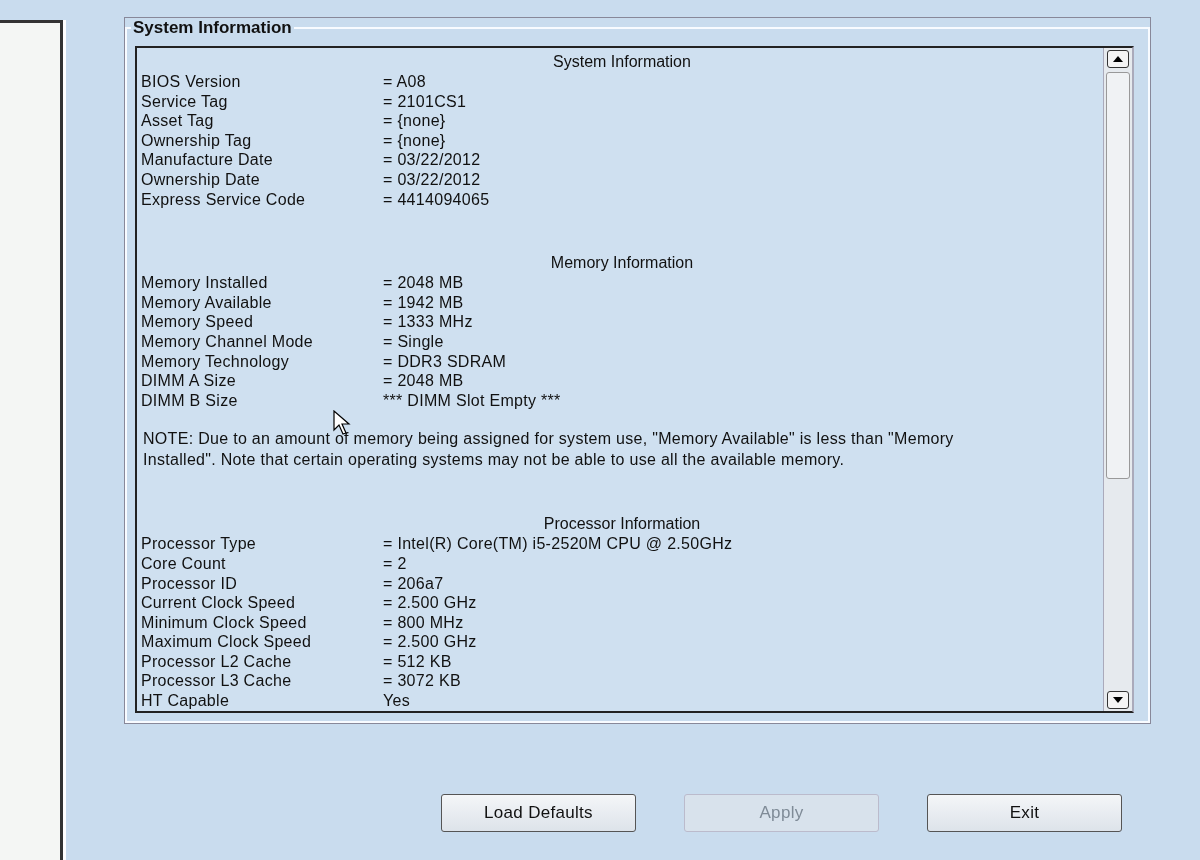 This screenshot has width=1200, height=860. Describe the element at coordinates (622, 263) in the screenshot. I see `section-heading: Memory Information` at that location.